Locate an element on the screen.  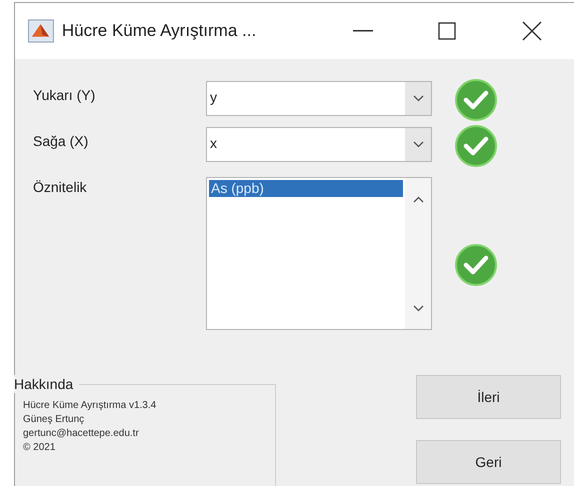
list-item: As (ppb) is located at coordinates (306, 188).